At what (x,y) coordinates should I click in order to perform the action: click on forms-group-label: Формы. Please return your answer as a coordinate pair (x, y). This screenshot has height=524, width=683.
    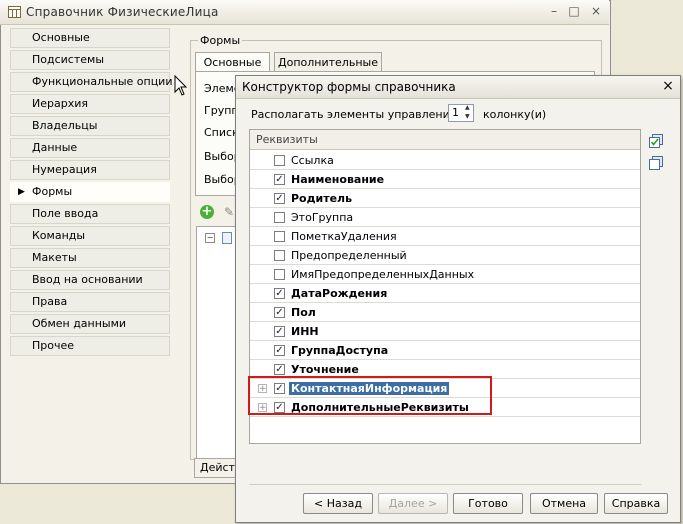
    Looking at the image, I should click on (220, 40).